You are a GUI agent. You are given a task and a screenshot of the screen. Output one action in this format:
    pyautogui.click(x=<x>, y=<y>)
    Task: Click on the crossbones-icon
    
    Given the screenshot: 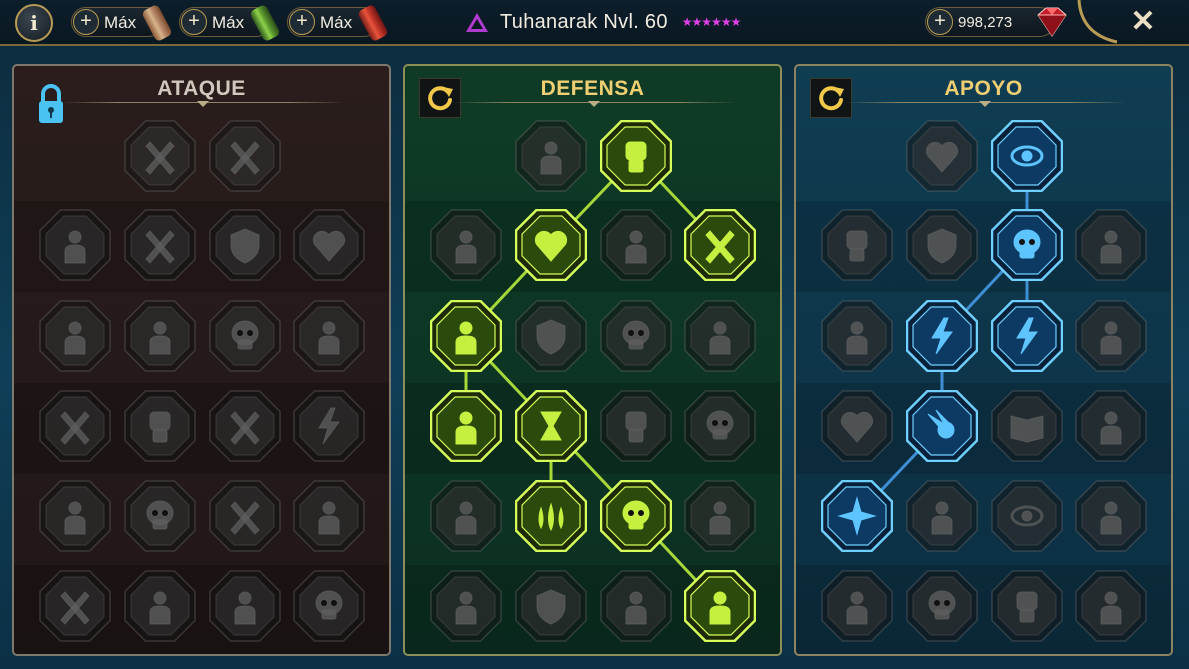 What is the action you would take?
    pyautogui.click(x=1111, y=516)
    